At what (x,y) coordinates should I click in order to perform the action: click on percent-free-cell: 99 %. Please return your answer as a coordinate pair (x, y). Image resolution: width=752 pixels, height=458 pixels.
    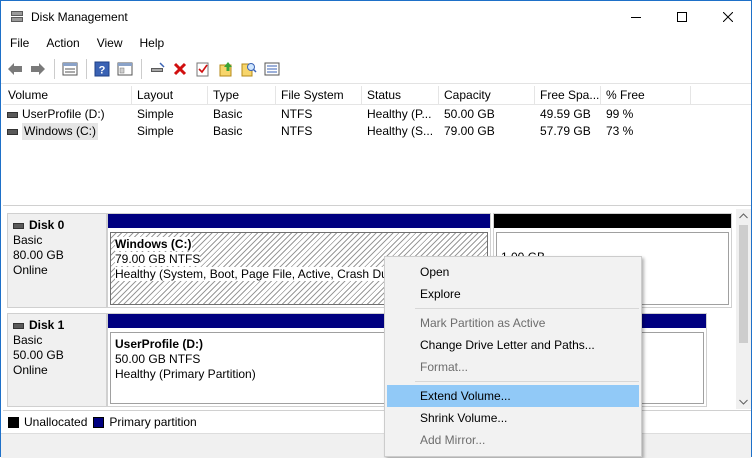
    Looking at the image, I should click on (620, 114).